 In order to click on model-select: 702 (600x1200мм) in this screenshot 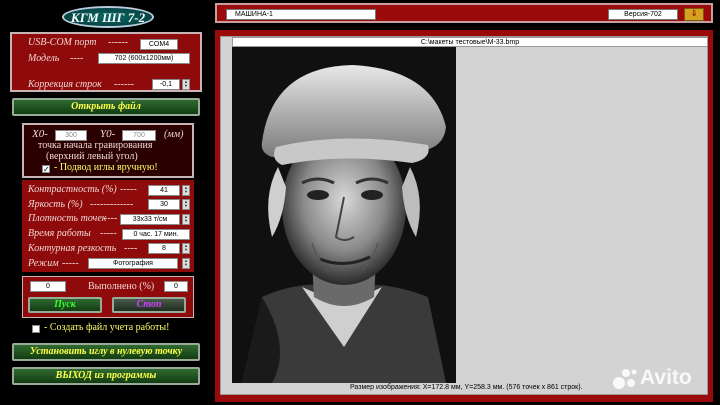, I will do `click(144, 58)`.